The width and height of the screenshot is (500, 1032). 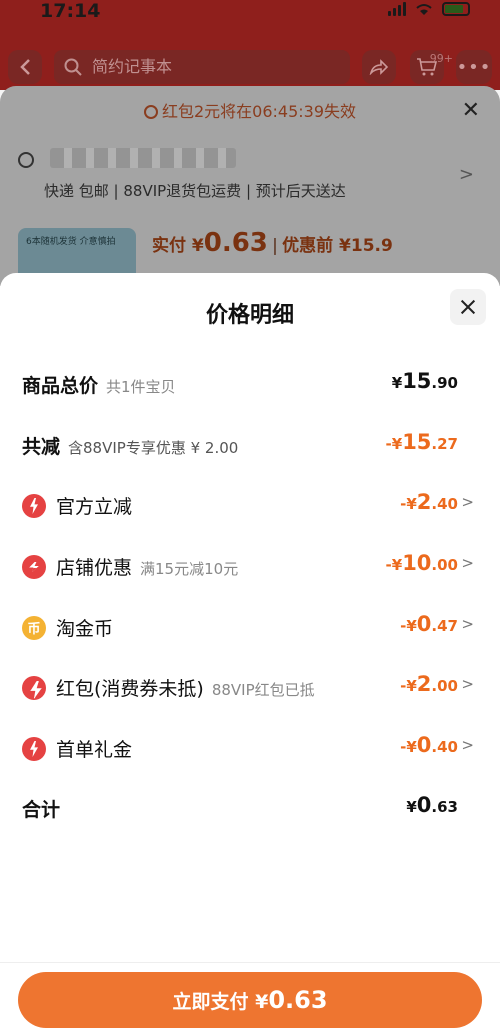 What do you see at coordinates (85, 629) in the screenshot?
I see `row-label: 淘金币` at bounding box center [85, 629].